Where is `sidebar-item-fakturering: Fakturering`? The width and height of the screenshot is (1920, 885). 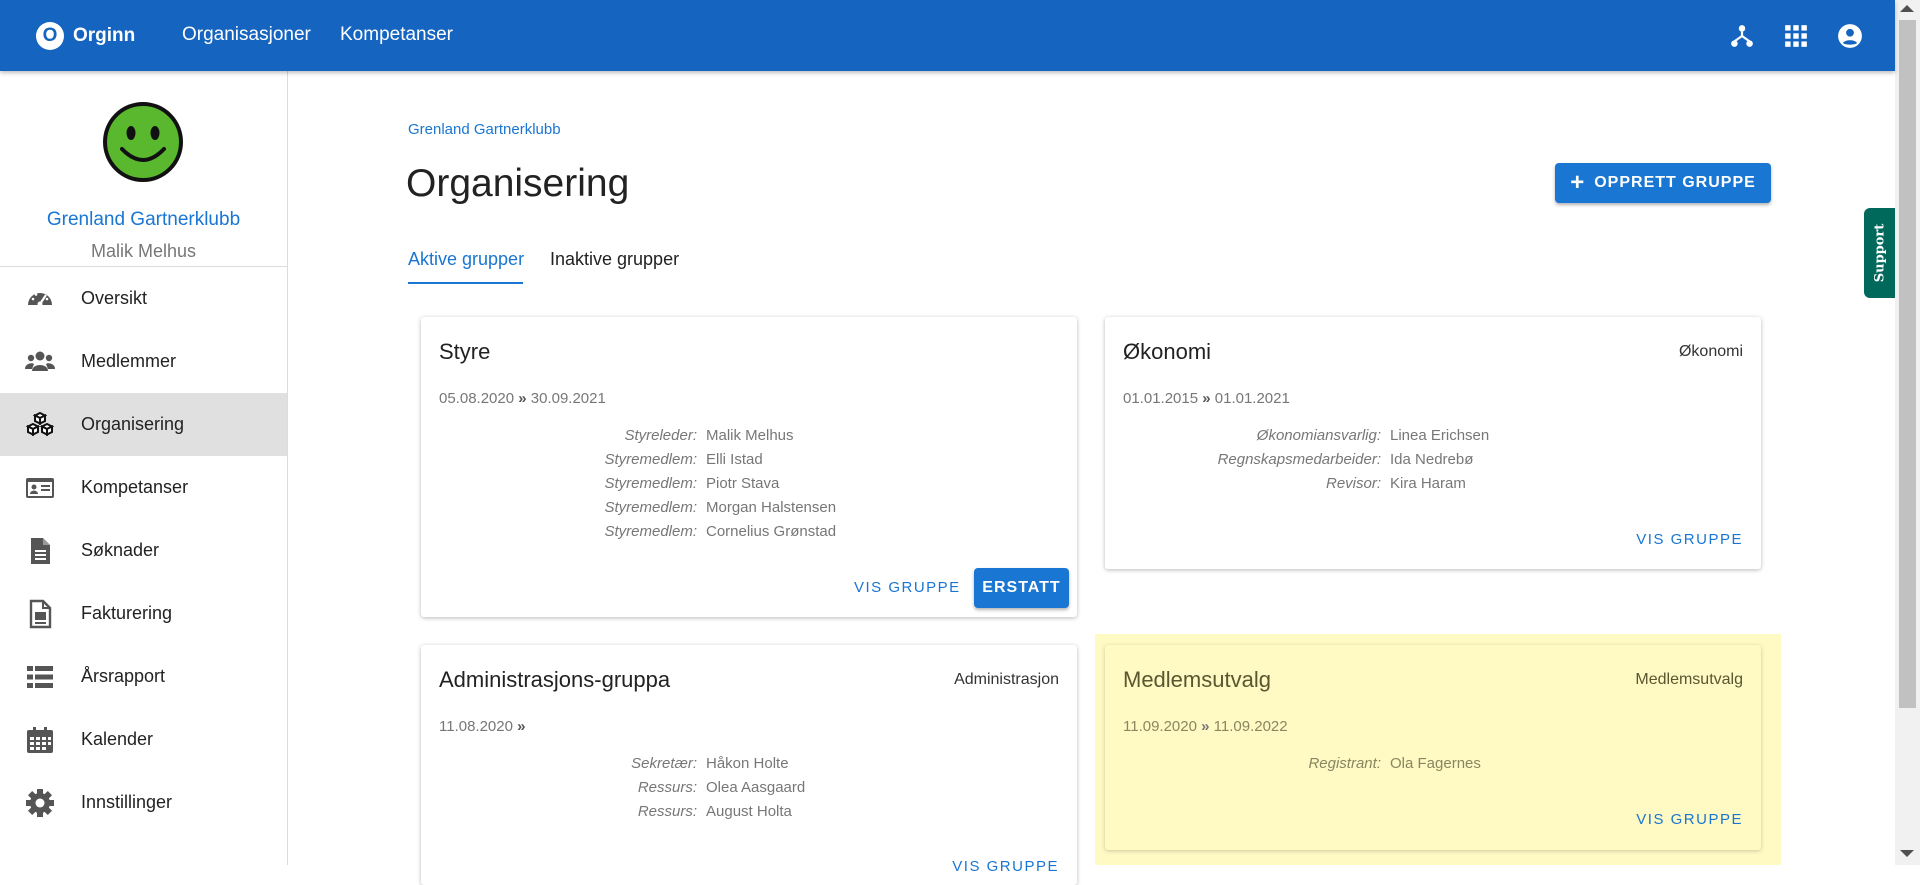 sidebar-item-fakturering: Fakturering is located at coordinates (143, 613).